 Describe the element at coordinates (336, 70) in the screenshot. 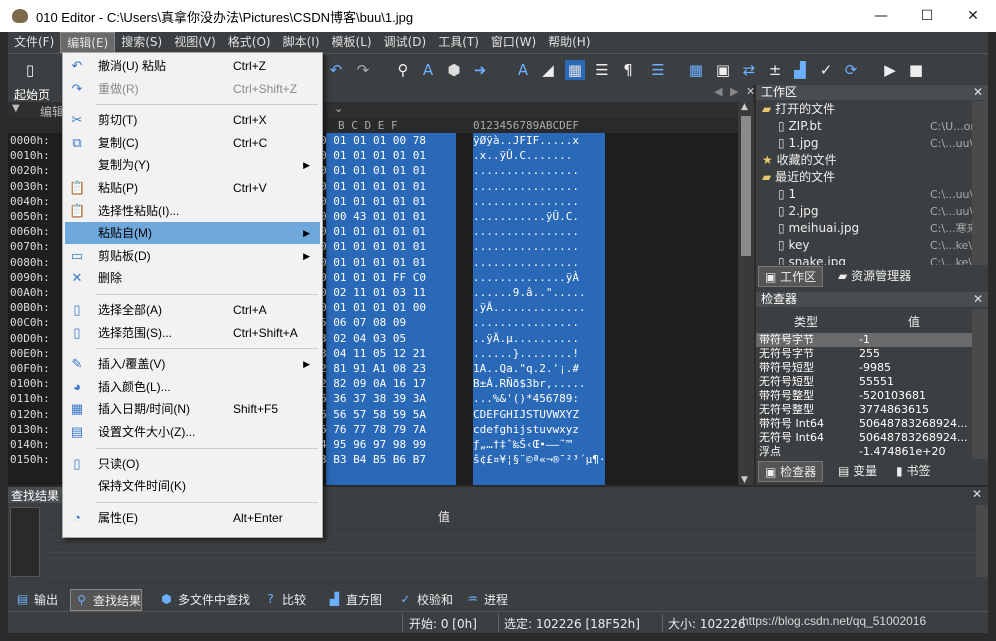

I see `undo-icon: ↶` at that location.